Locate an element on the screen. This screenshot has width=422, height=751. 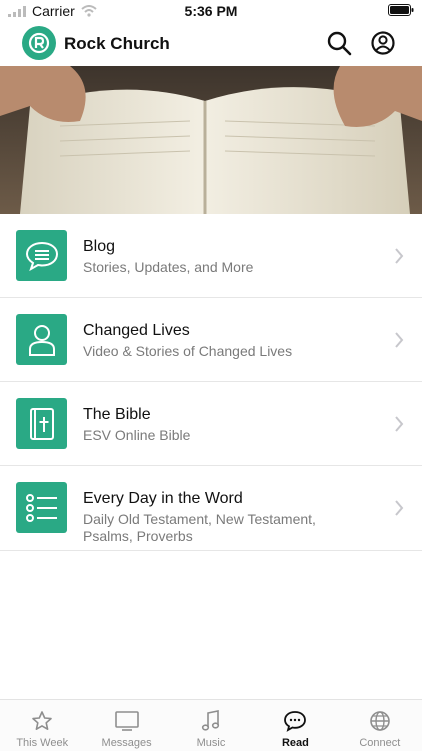
tab-label: Music is located at coordinates (211, 743).